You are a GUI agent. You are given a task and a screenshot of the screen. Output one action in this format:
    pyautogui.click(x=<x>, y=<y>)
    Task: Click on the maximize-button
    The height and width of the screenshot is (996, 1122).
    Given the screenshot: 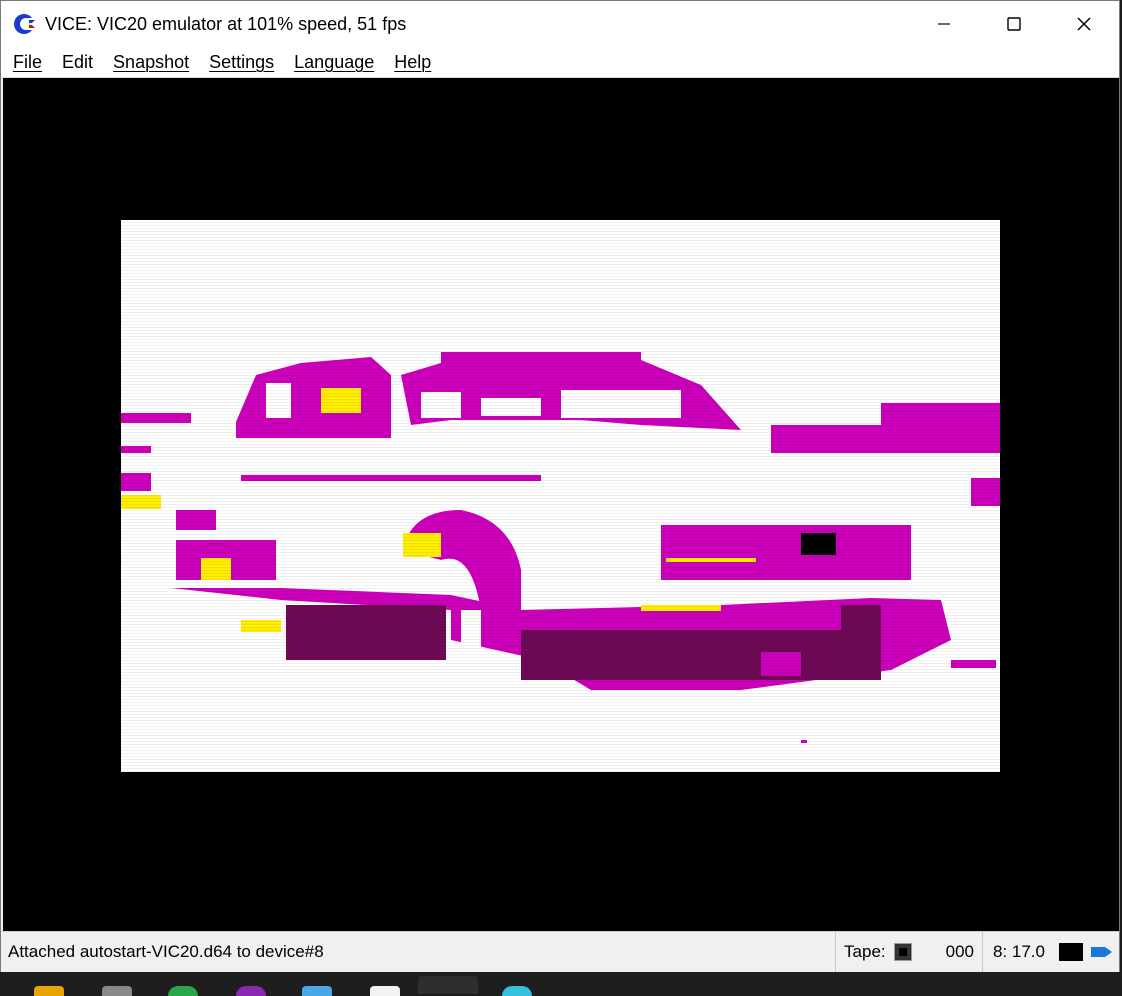 What is the action you would take?
    pyautogui.click(x=1014, y=24)
    